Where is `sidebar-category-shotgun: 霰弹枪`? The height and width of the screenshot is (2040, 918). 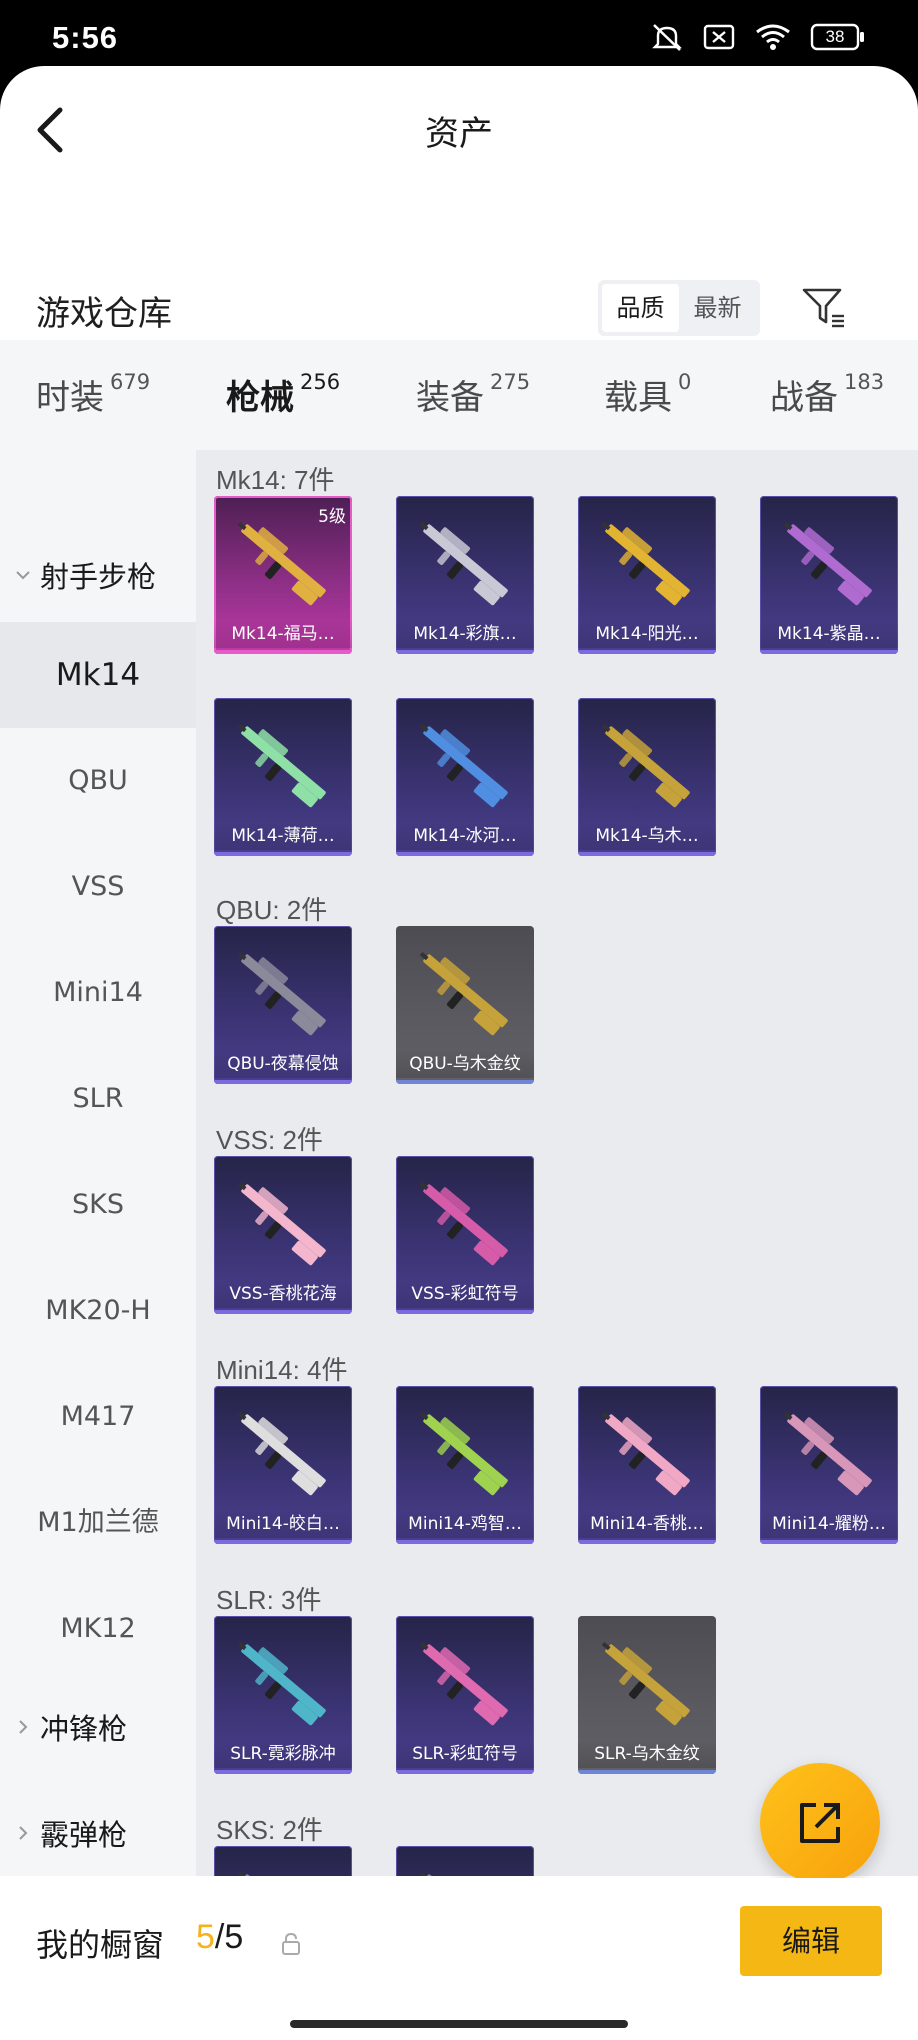 sidebar-category-shotgun: 霰弹枪 is located at coordinates (70, 1833).